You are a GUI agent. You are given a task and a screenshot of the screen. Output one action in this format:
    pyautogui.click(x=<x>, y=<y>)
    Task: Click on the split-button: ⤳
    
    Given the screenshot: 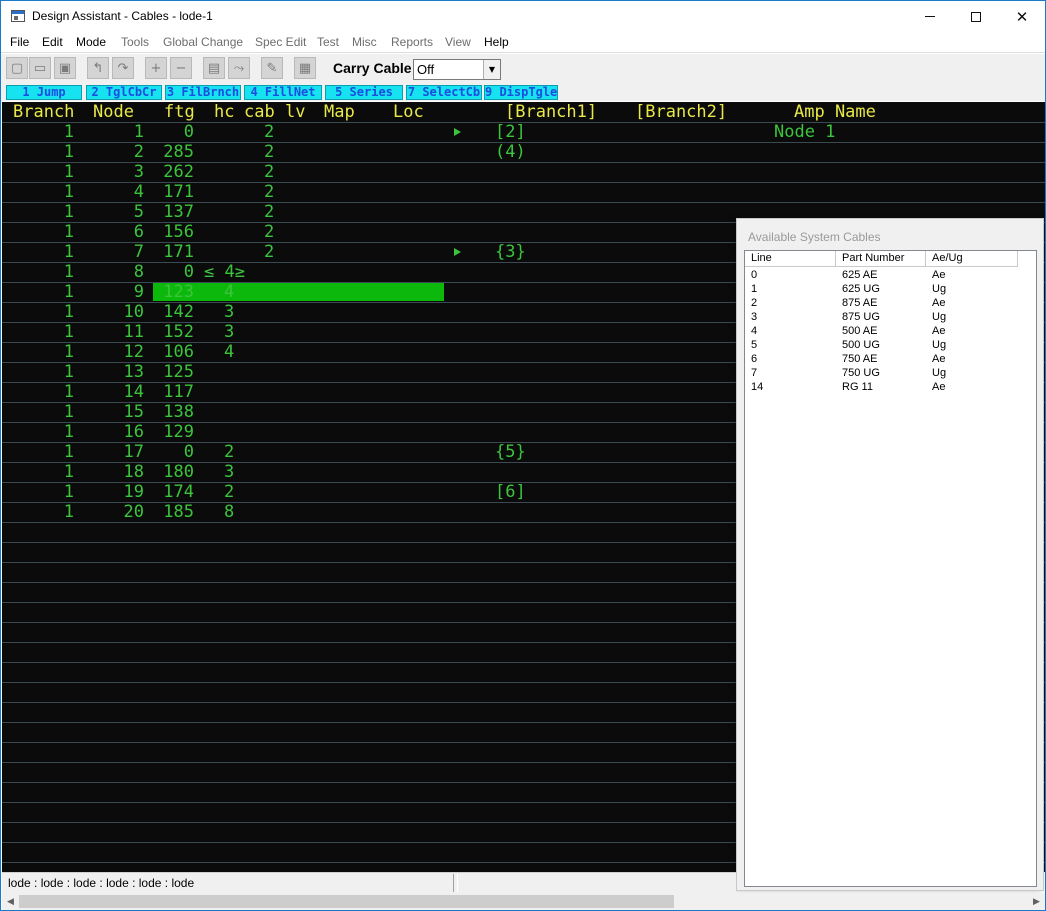 What is the action you would take?
    pyautogui.click(x=239, y=68)
    